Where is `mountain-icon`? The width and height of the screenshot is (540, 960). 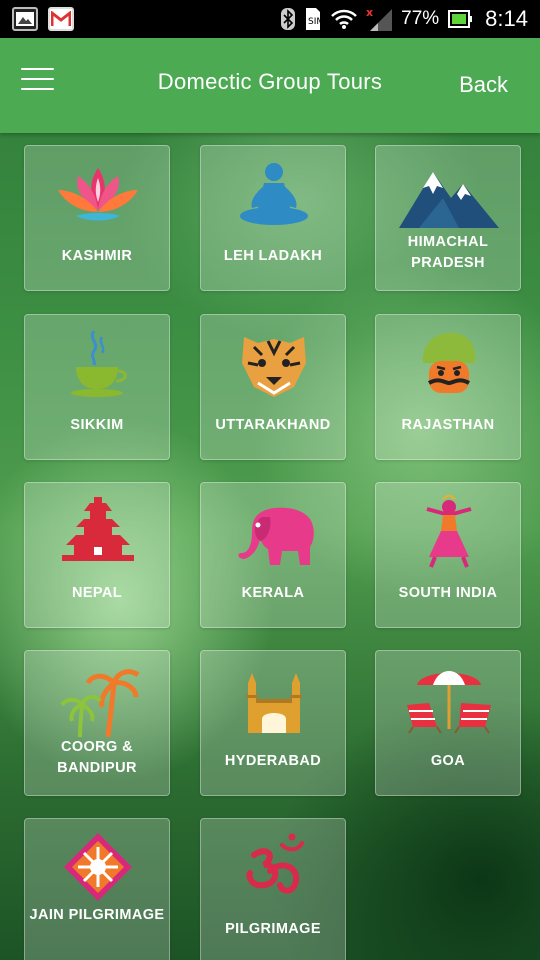
mountain-icon is located at coordinates (449, 195).